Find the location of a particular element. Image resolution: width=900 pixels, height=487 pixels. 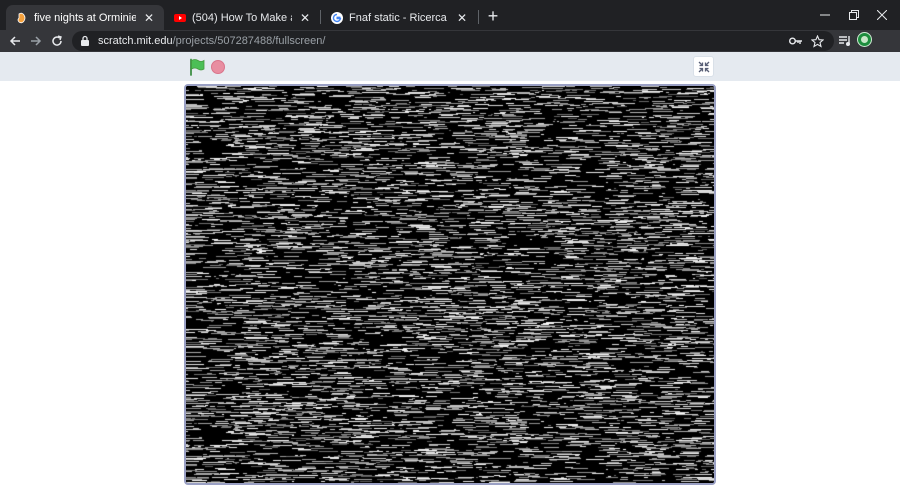

star-icon is located at coordinates (817, 41).